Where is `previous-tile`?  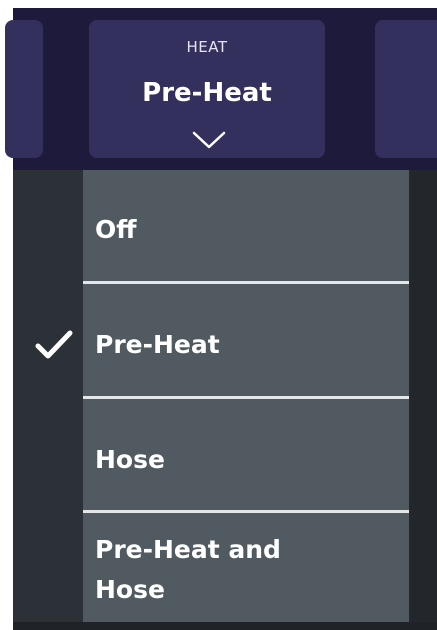 previous-tile is located at coordinates (24, 89).